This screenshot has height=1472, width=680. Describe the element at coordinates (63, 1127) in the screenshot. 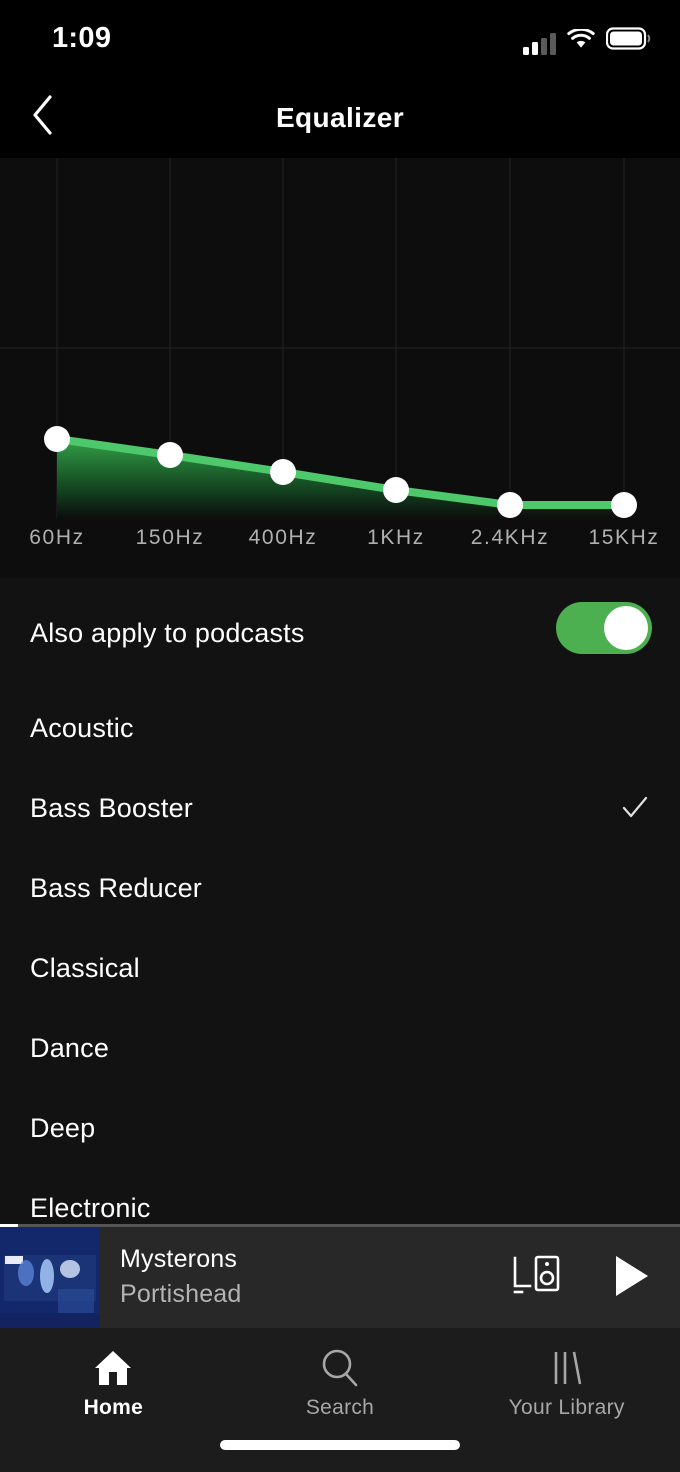

I see `preset-label: Deep` at that location.